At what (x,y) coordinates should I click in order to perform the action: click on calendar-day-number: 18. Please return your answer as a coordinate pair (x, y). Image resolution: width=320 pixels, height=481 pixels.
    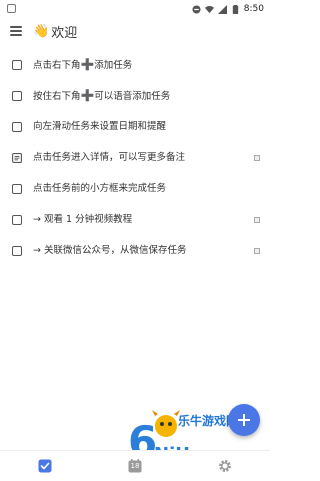
    Looking at the image, I should click on (135, 466).